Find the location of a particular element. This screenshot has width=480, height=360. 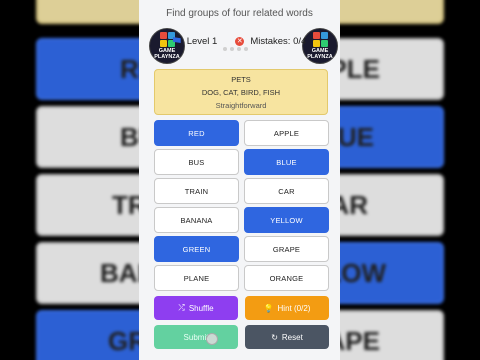

shuffle-label: Shuffle is located at coordinates (201, 308).